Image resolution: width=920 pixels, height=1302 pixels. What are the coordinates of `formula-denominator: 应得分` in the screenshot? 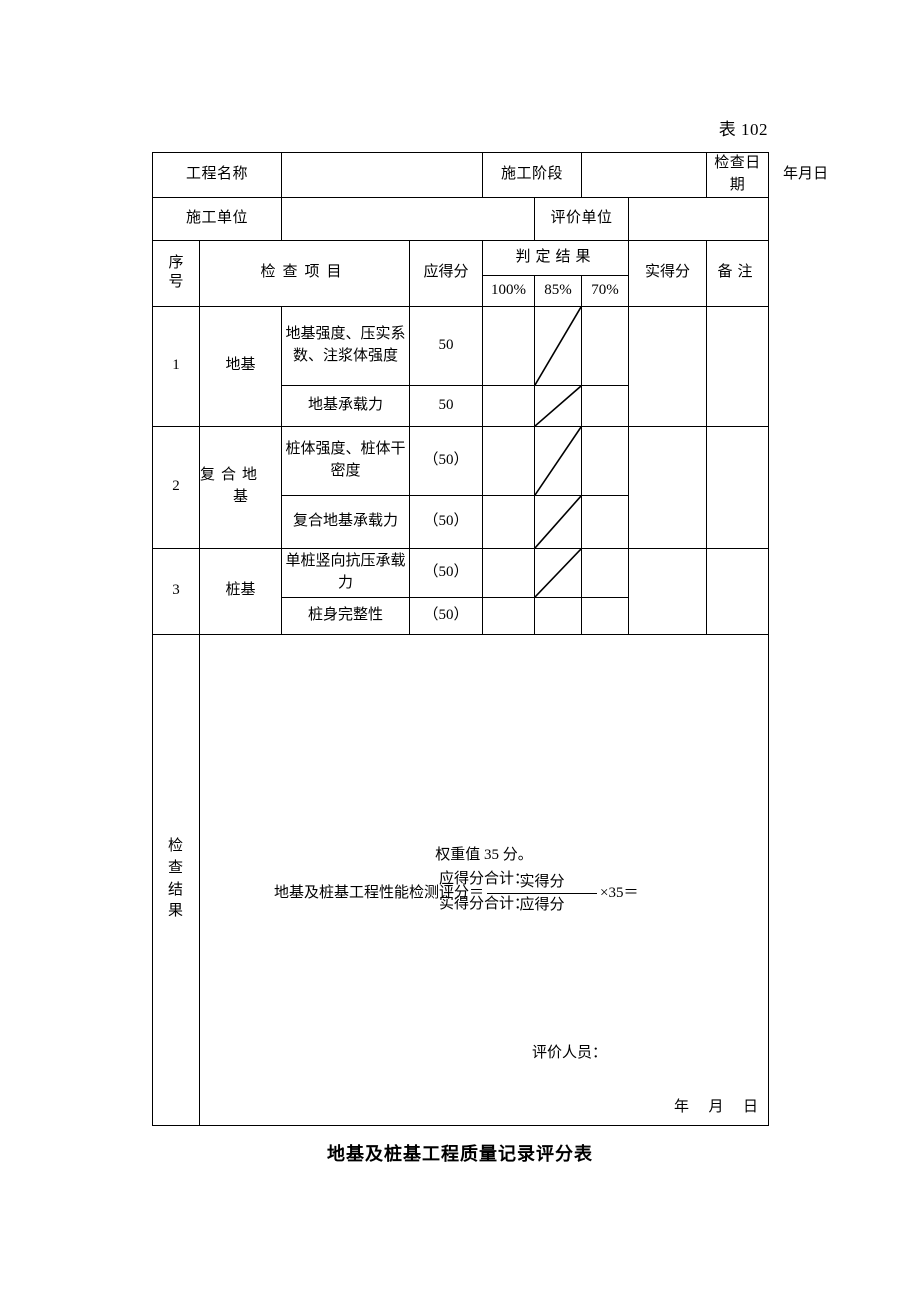 It's located at (542, 905).